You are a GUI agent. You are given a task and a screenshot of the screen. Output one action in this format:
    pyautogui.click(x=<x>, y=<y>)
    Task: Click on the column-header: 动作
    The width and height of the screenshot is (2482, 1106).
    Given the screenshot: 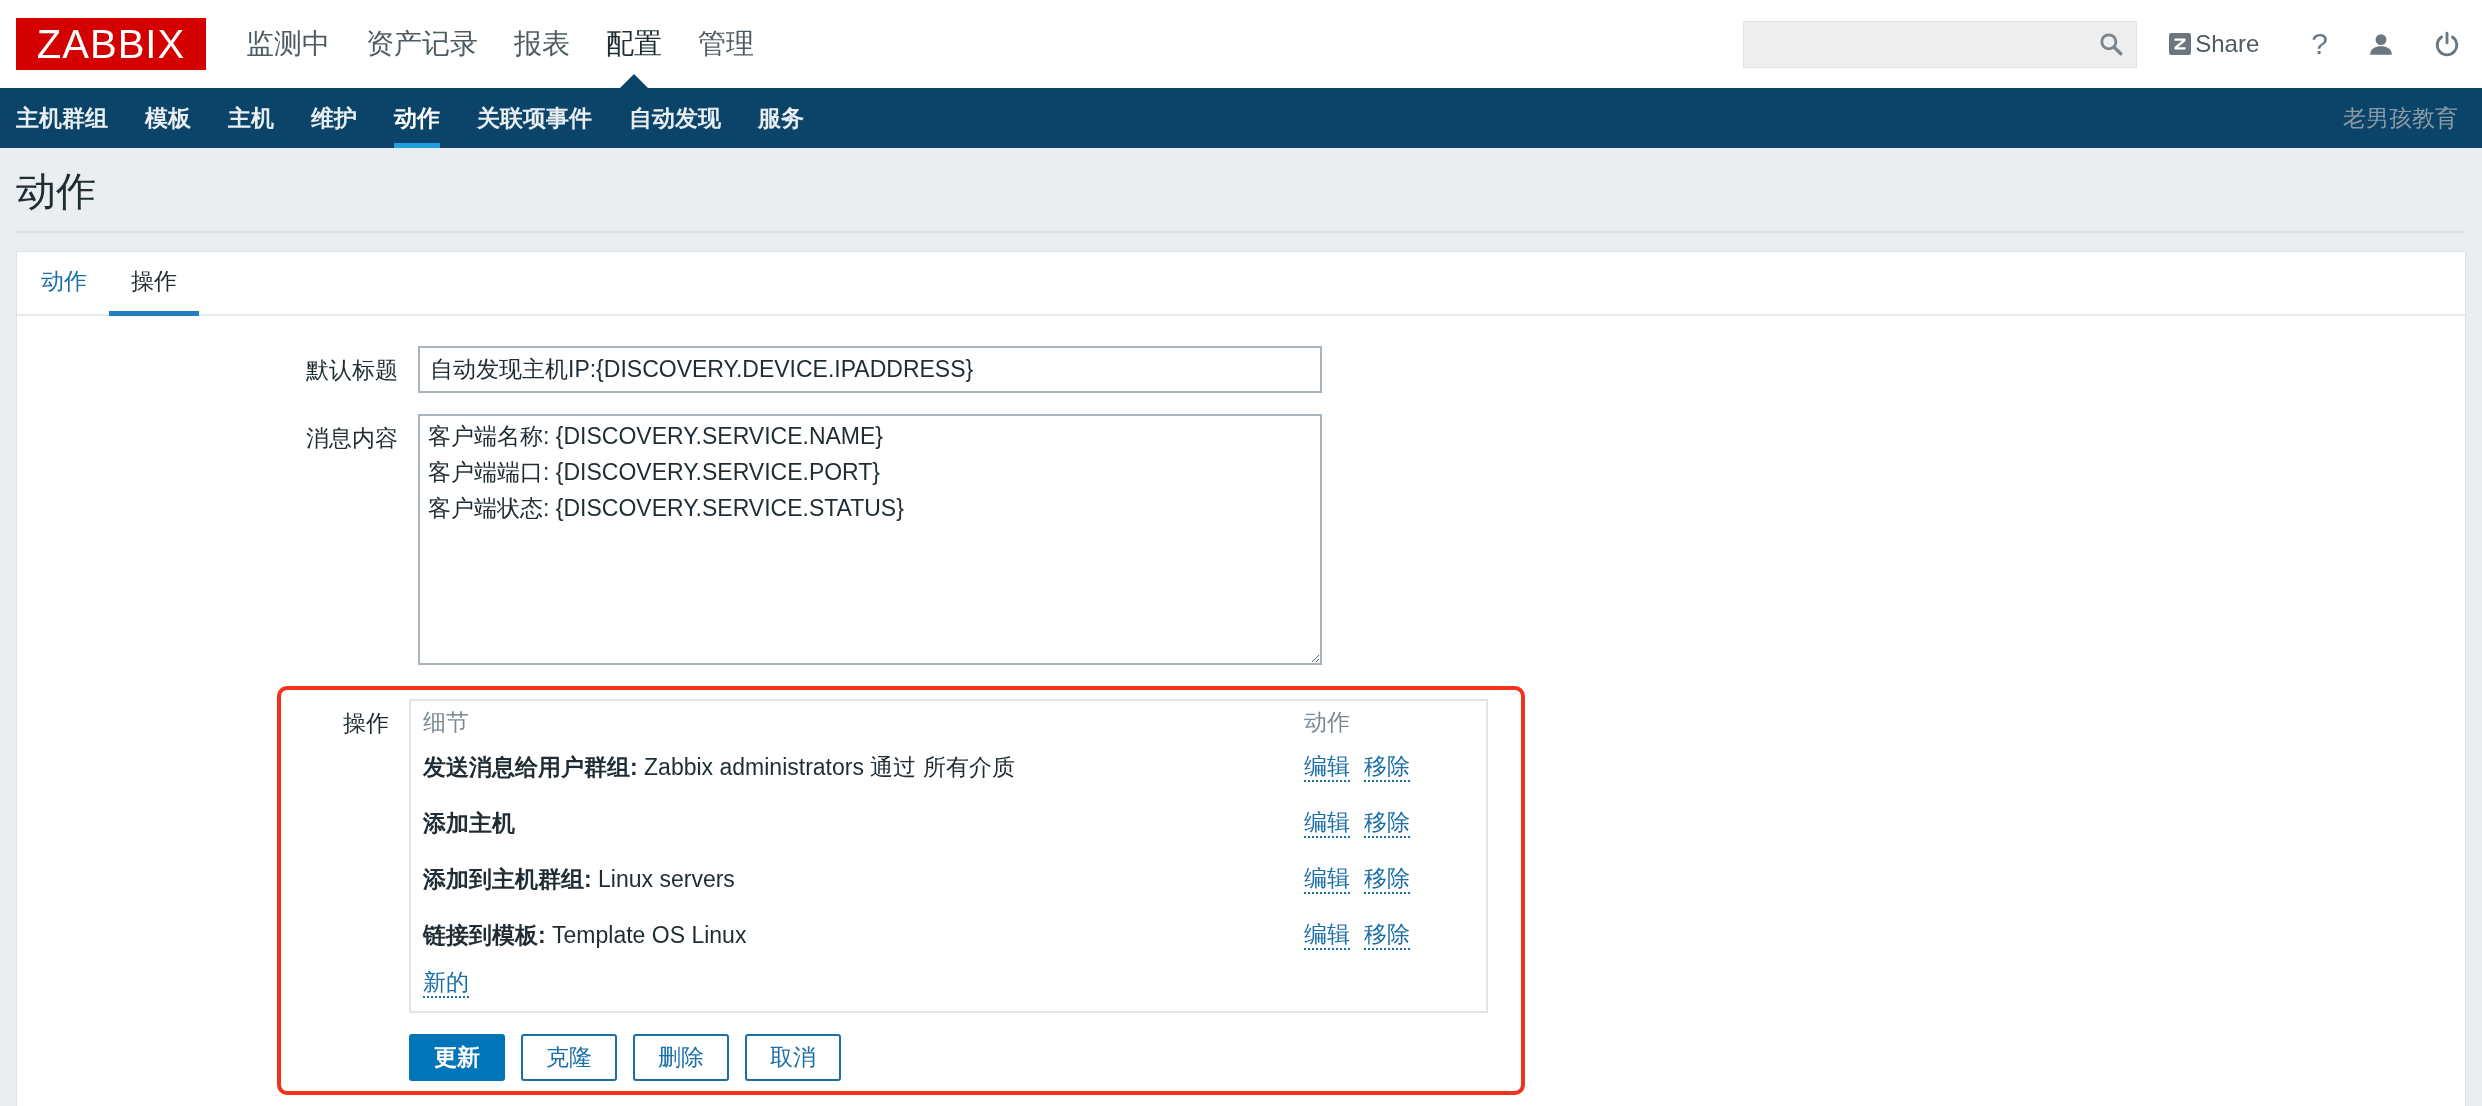 What is the action you would take?
    pyautogui.click(x=1327, y=722)
    